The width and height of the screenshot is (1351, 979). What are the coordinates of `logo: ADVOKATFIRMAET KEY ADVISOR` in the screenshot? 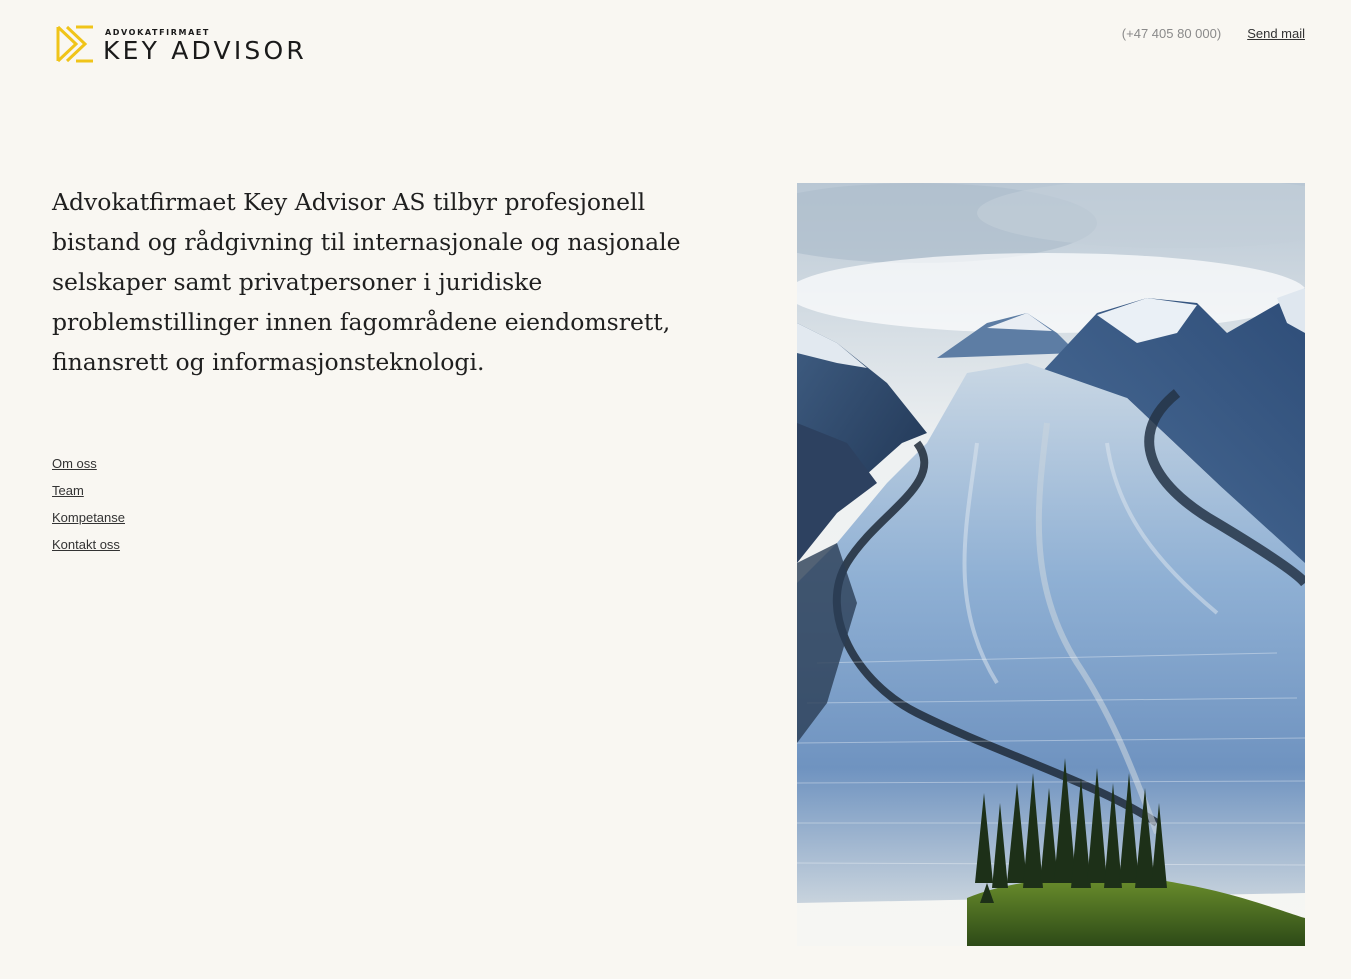 It's located at (200, 45).